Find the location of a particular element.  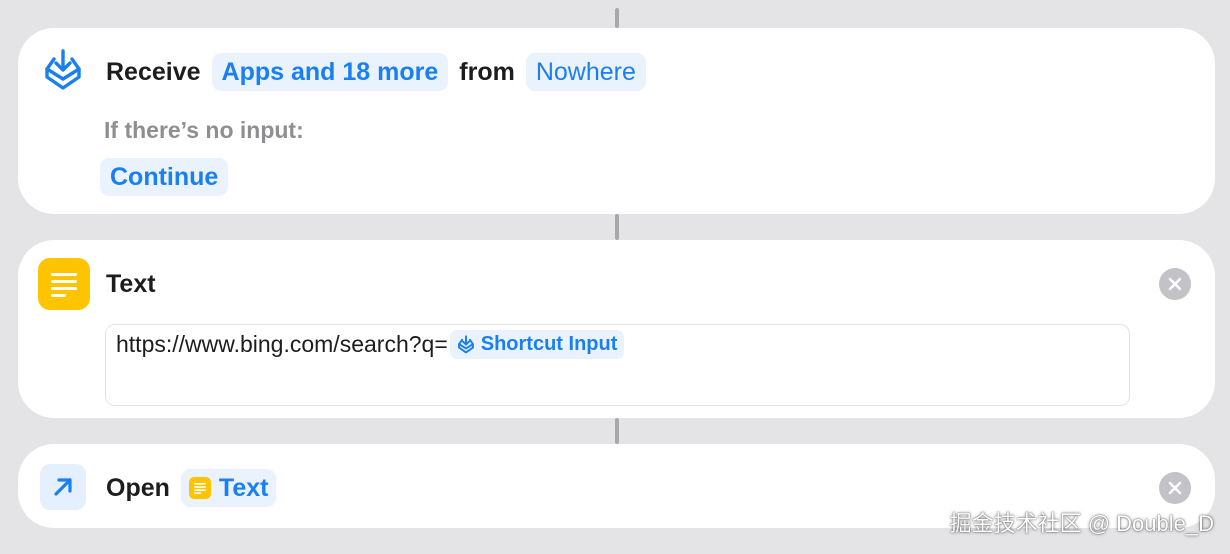

no-input-behavior-token: Continue is located at coordinates (164, 177).